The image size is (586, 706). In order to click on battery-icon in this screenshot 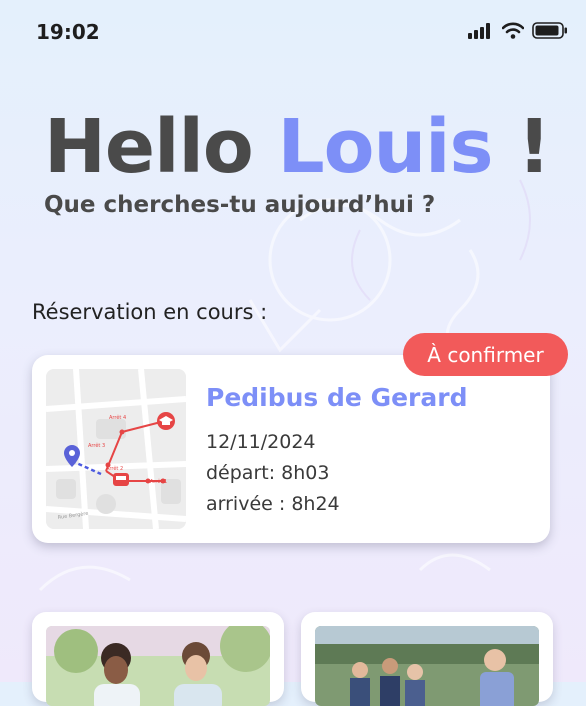, I will do `click(549, 30)`.